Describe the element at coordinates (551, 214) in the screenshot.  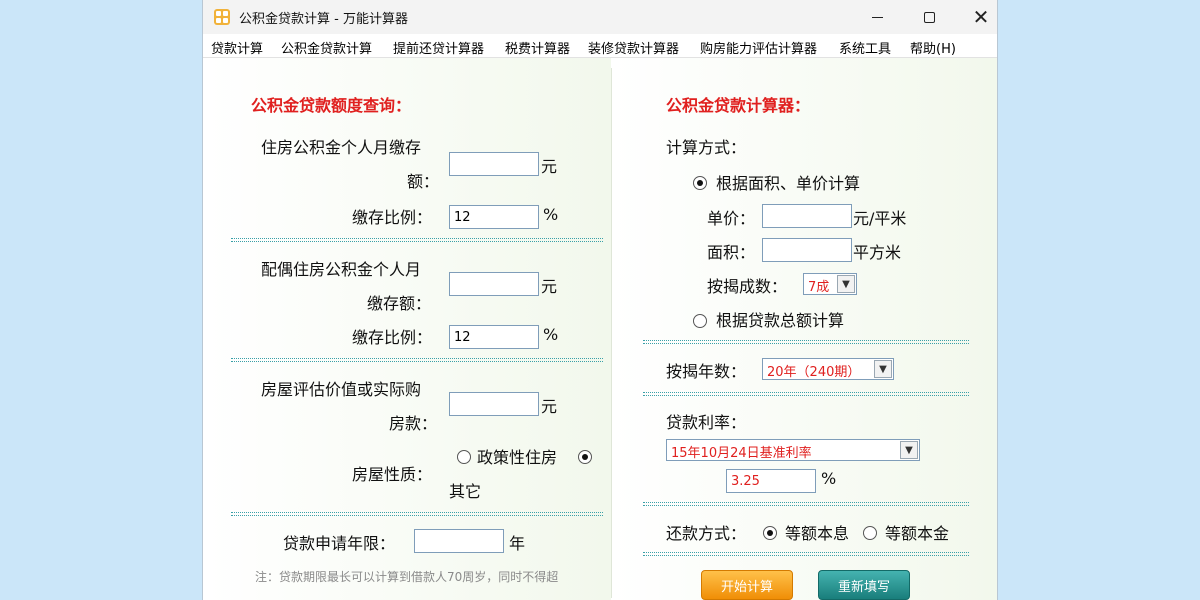
I see `deposit-ratio-unit: %` at that location.